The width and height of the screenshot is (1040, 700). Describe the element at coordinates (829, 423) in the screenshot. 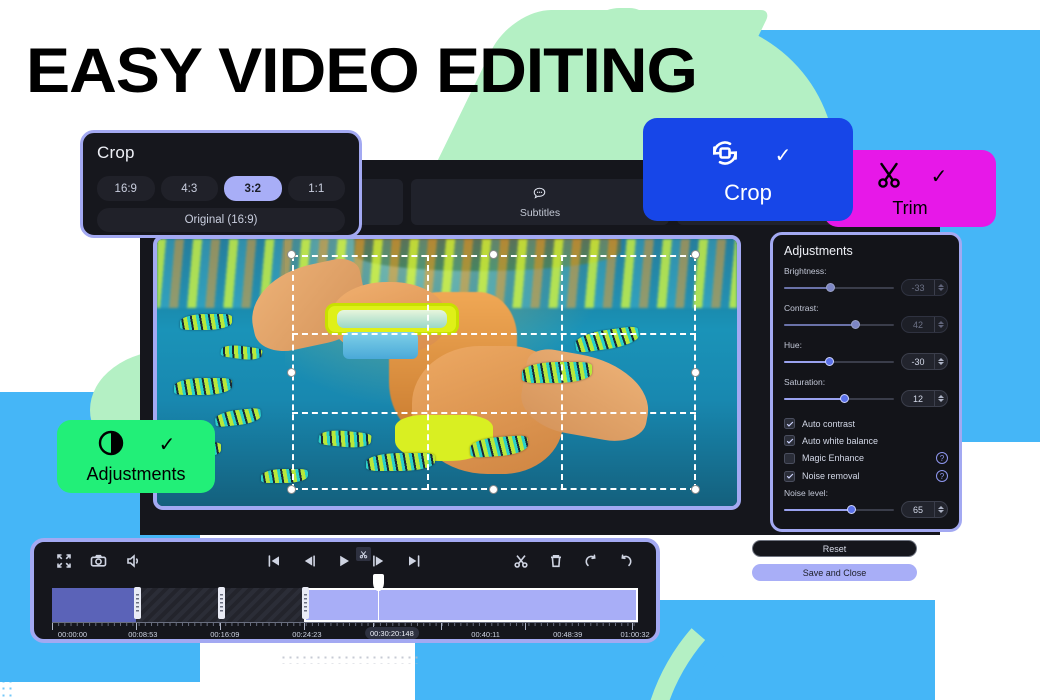

I see `auto-contrast-label: Auto contrast` at that location.